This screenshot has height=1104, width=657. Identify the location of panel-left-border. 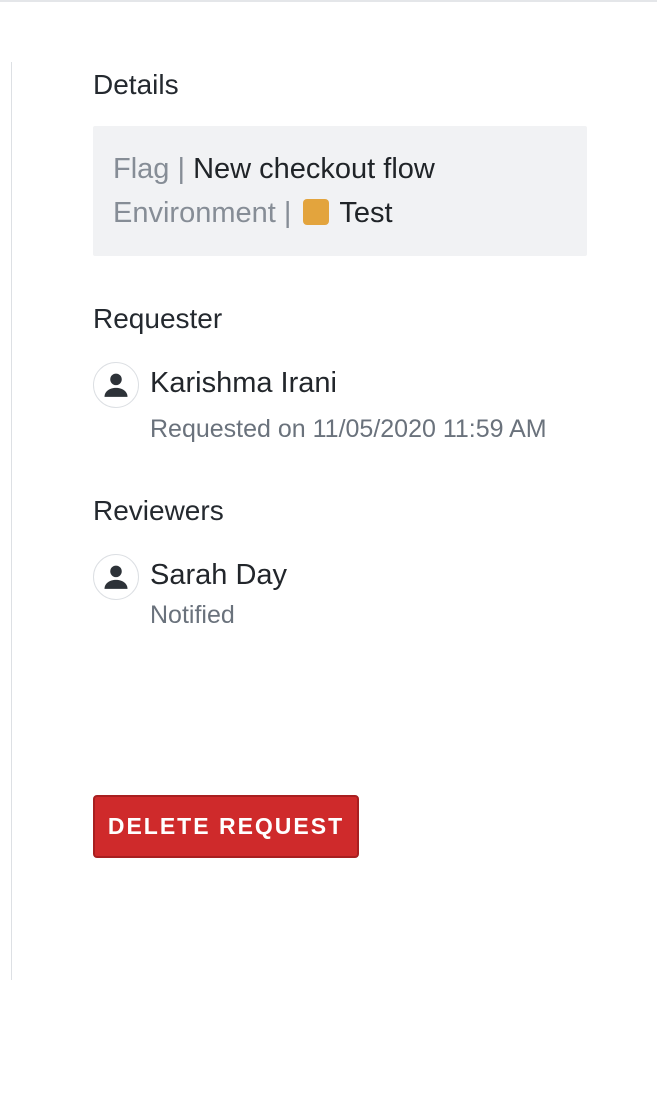
(11, 521).